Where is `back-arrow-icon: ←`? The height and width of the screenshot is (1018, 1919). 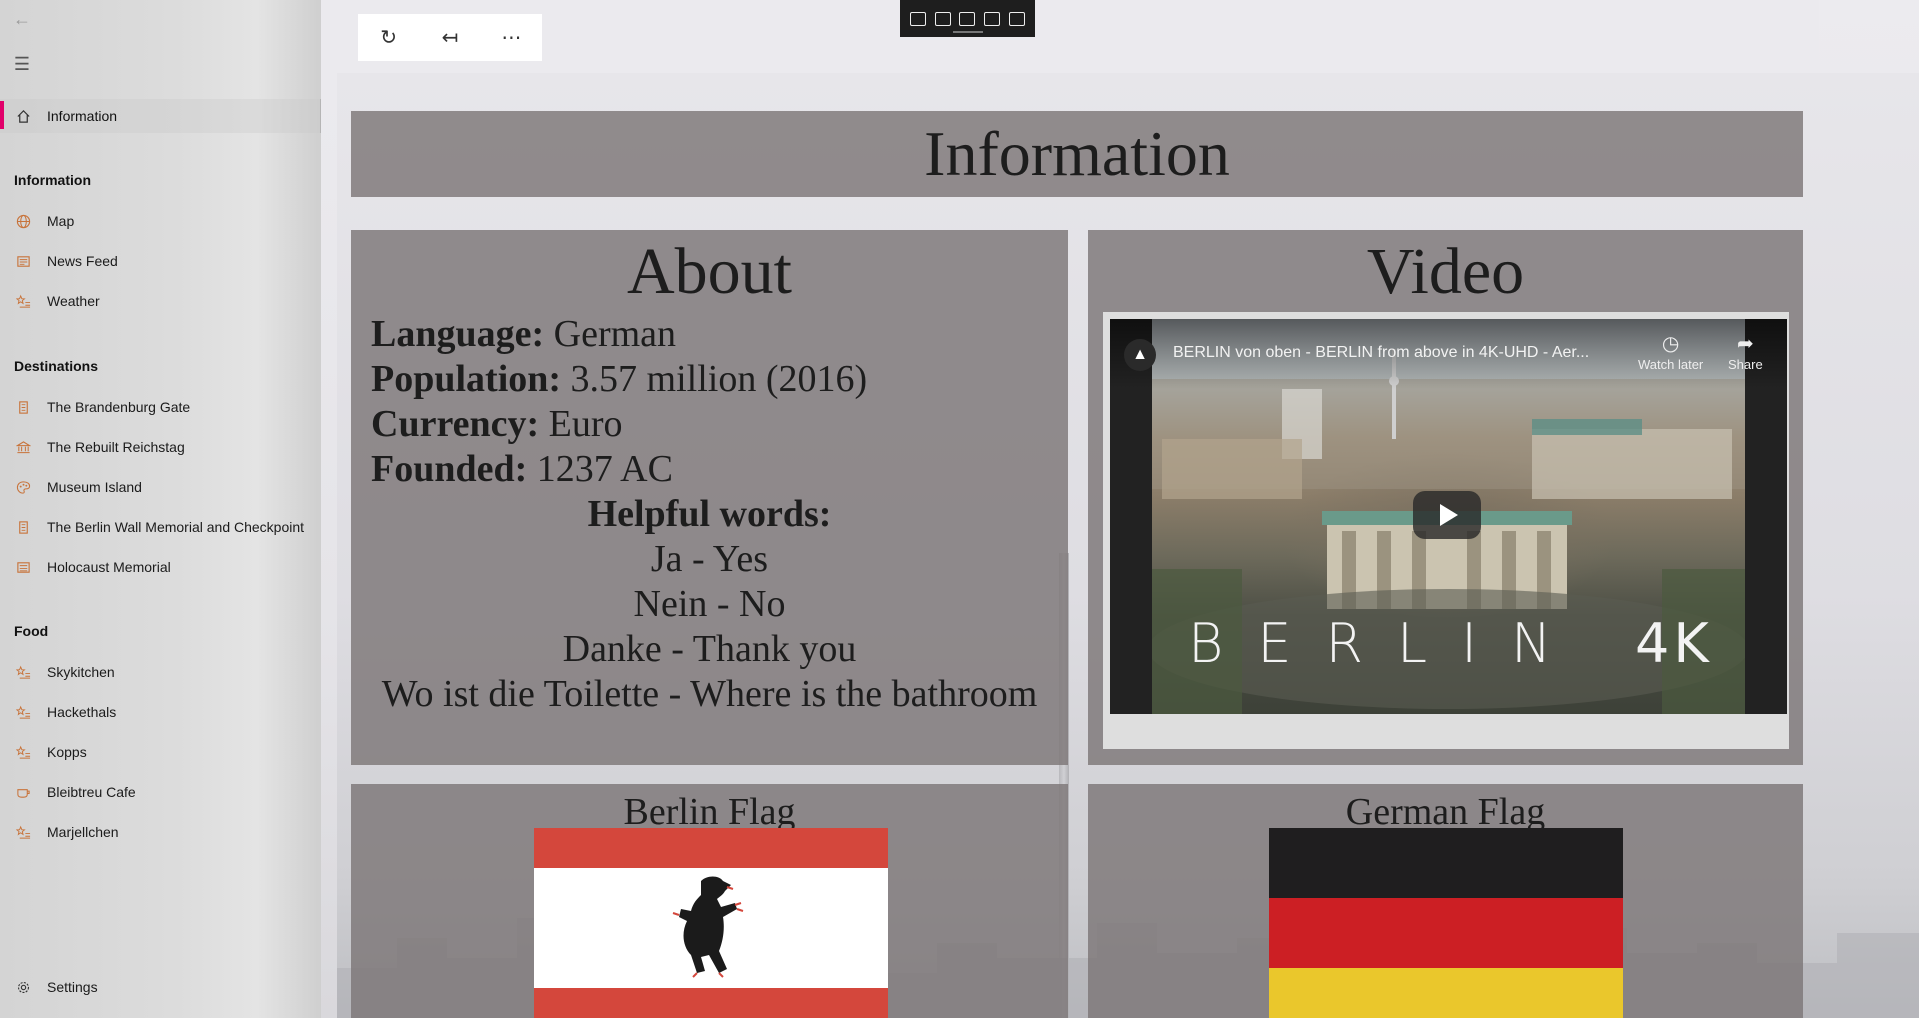
back-arrow-icon: ← is located at coordinates (22, 19).